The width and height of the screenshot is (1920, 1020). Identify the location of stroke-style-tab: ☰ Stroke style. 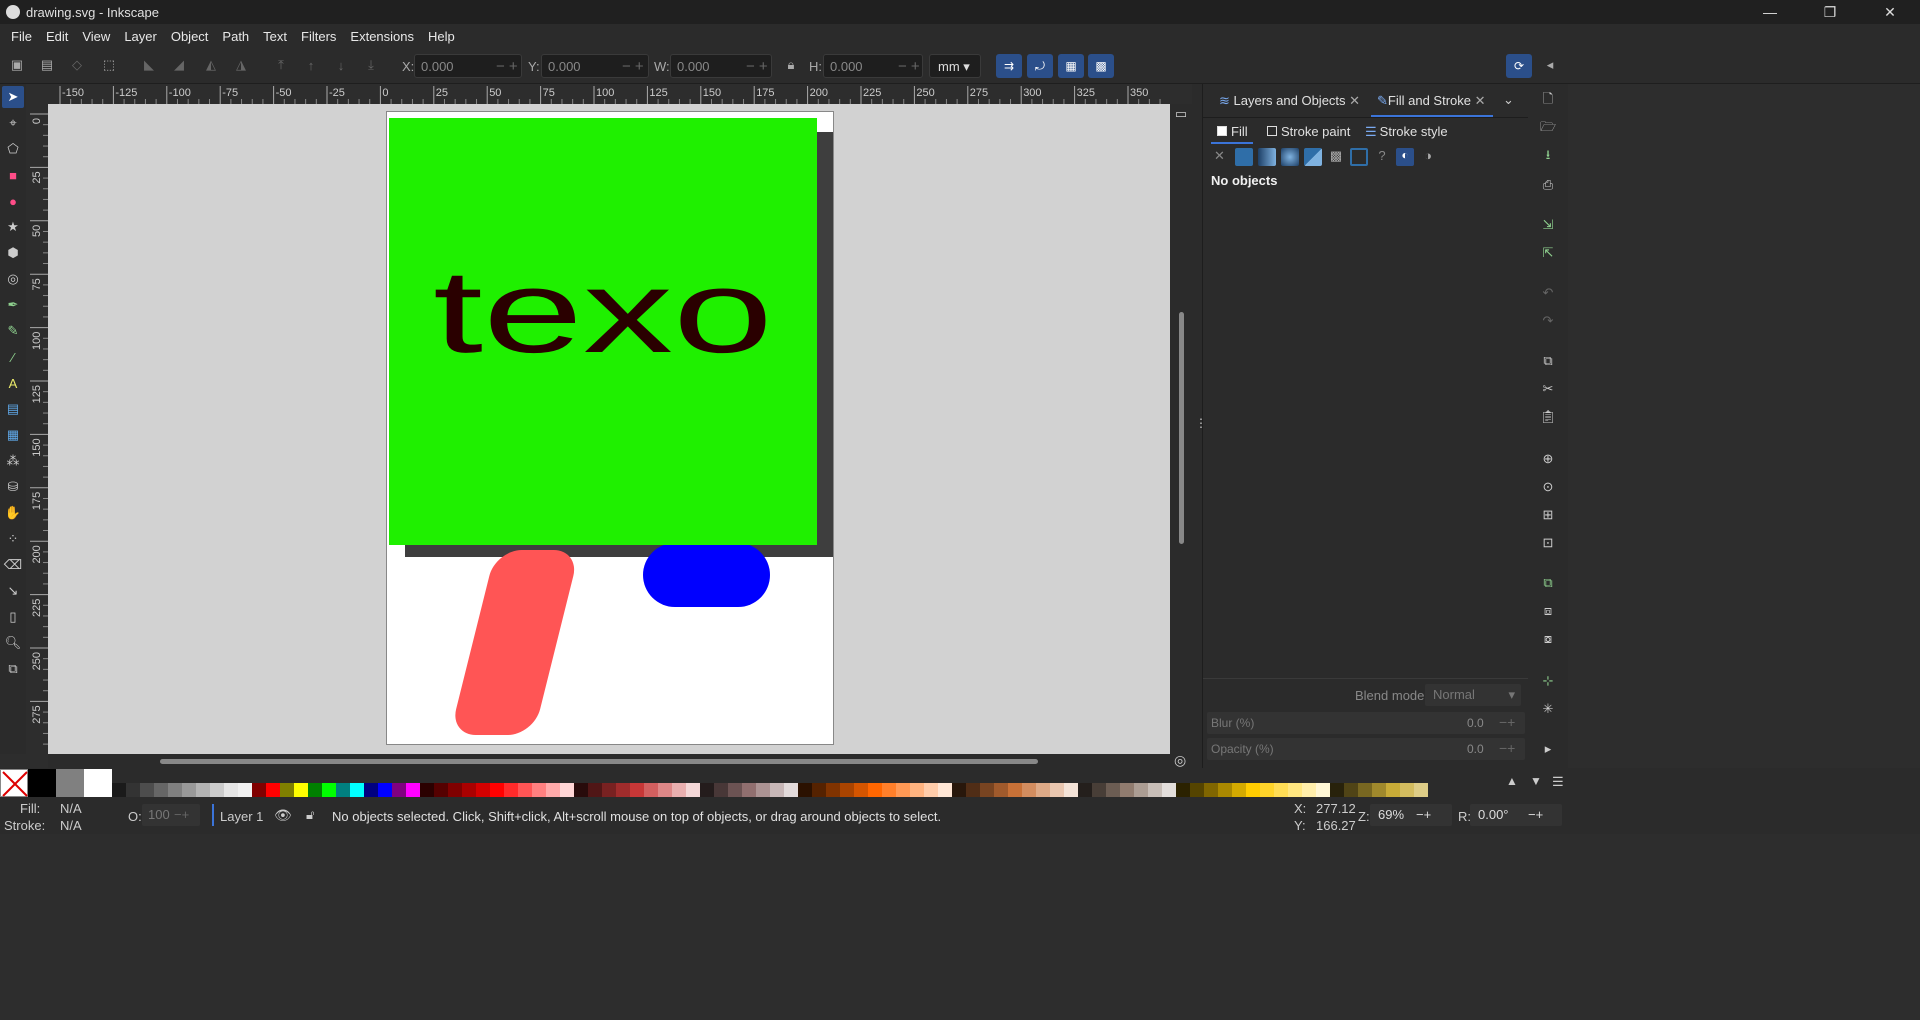
(1406, 132).